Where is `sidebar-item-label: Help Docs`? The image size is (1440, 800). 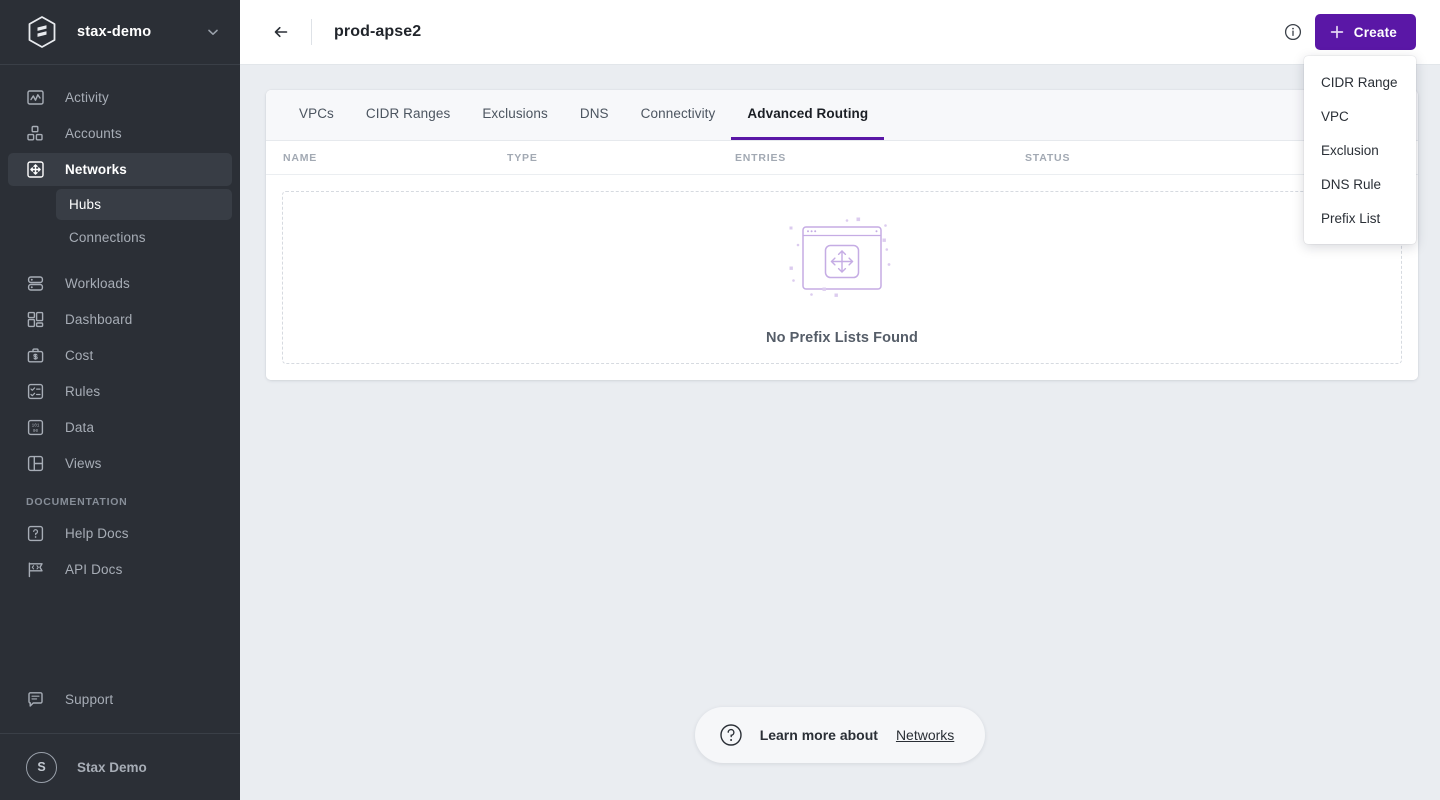
sidebar-item-label: Help Docs is located at coordinates (97, 533).